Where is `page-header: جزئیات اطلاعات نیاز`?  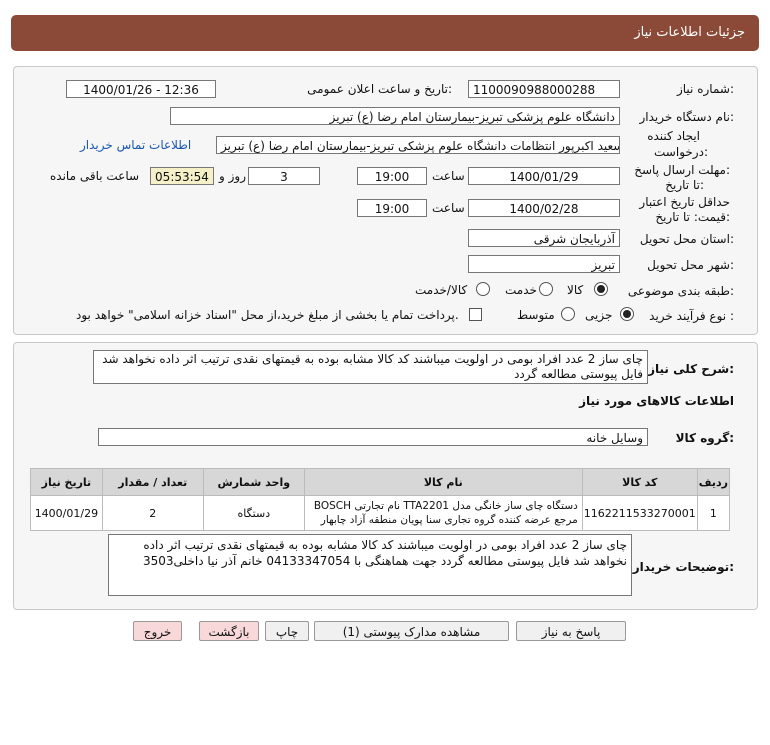 page-header: جزئیات اطلاعات نیاز is located at coordinates (385, 33).